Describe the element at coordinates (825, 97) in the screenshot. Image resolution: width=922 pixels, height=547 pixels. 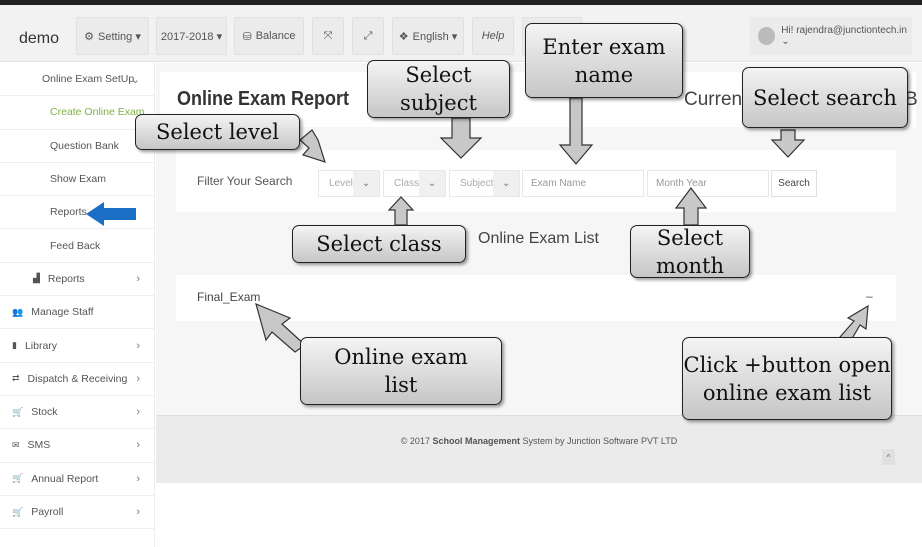
I see `callout-select-search: Select search` at that location.